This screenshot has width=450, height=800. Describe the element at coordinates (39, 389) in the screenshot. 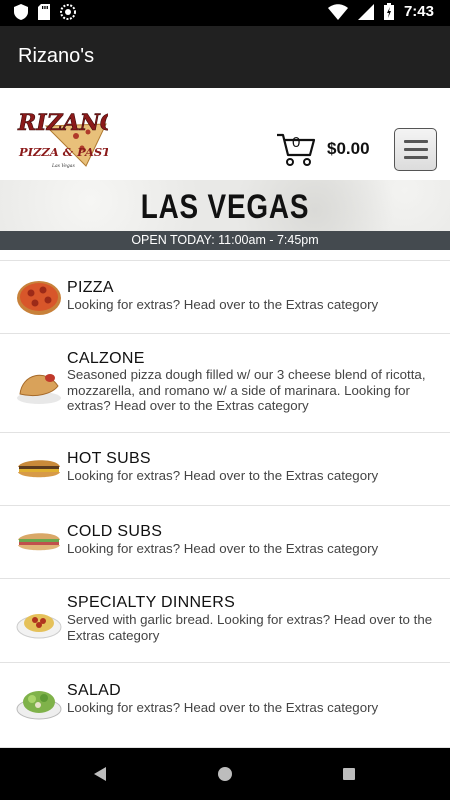

I see `calzone-icon` at that location.